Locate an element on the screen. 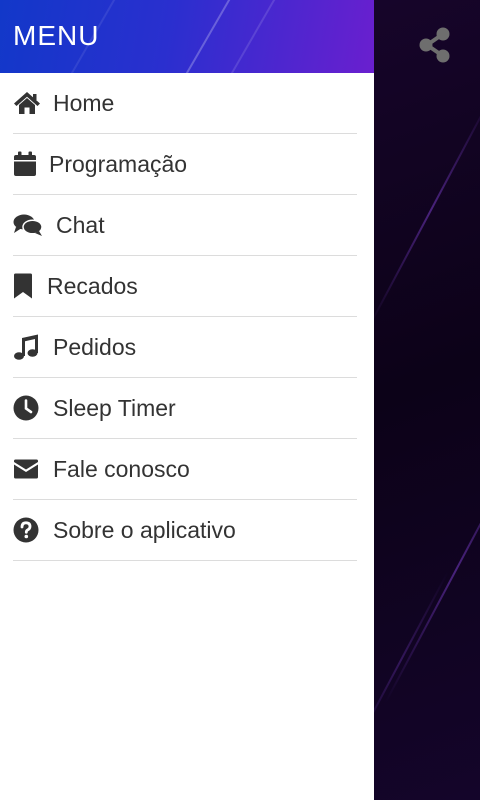 The height and width of the screenshot is (800, 480). share-button is located at coordinates (435, 47).